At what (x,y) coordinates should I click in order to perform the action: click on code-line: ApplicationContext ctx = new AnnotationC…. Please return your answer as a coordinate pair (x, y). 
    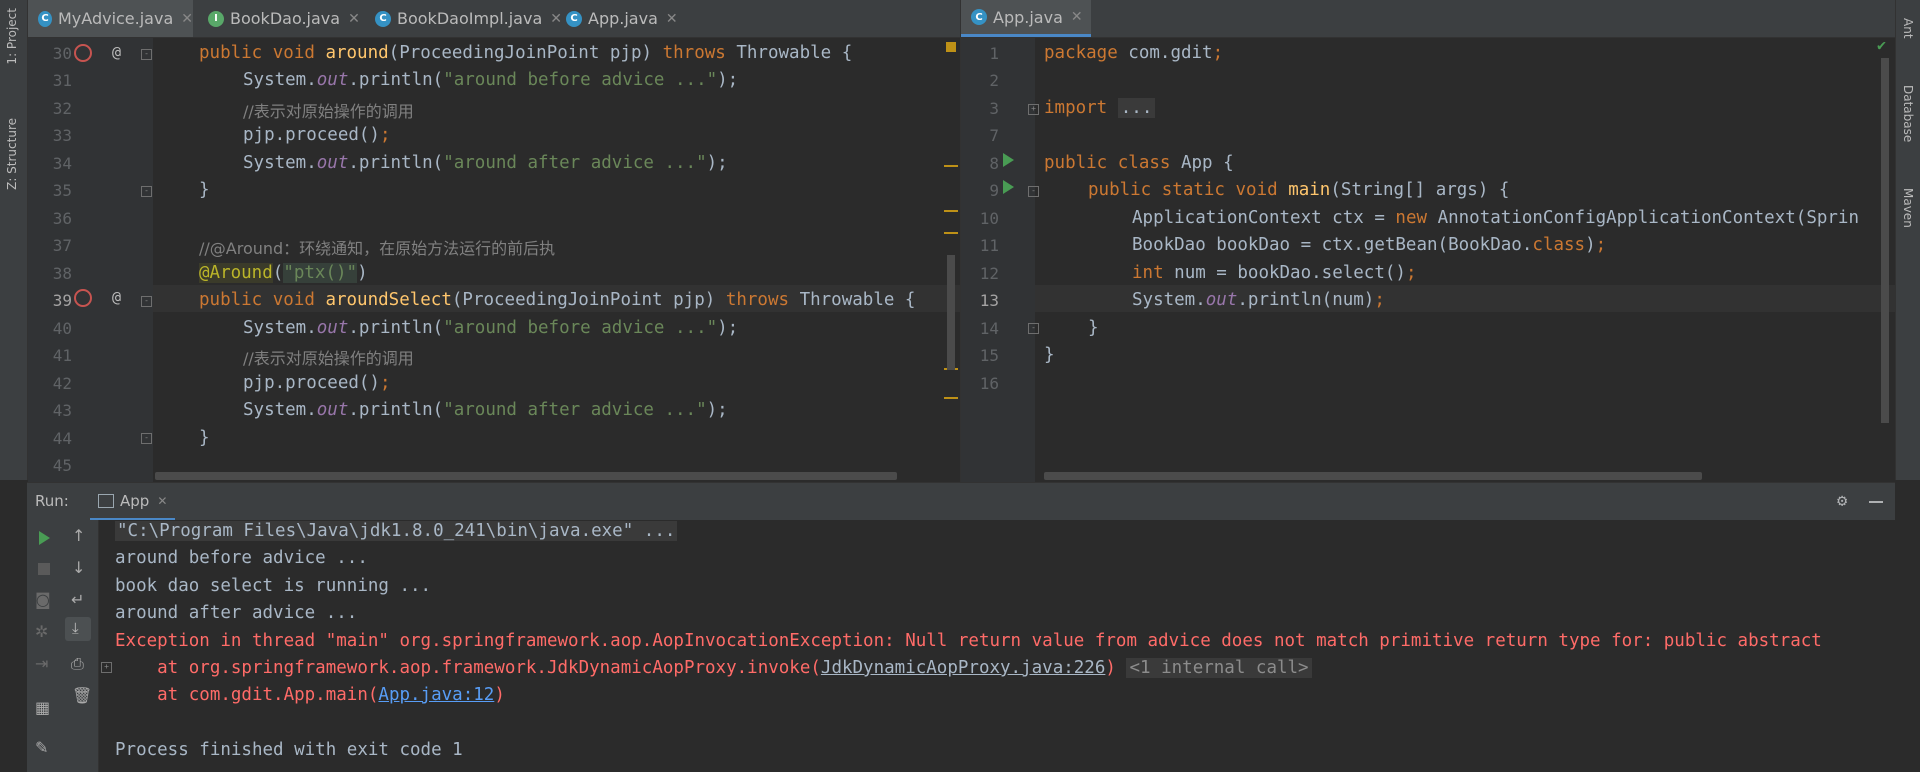
    Looking at the image, I should click on (1495, 218).